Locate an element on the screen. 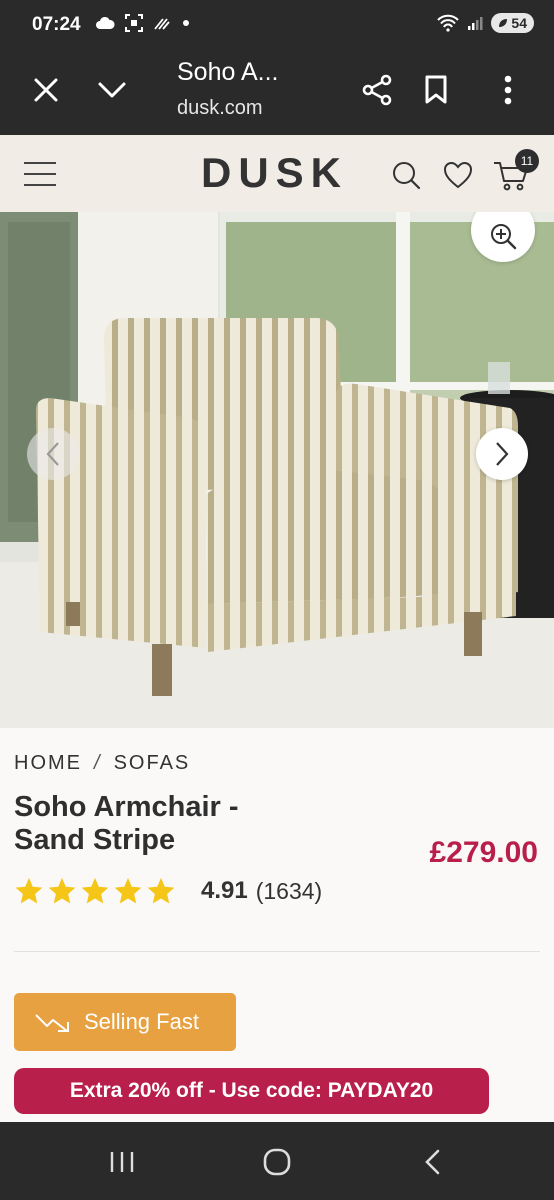  selling-fast-label: Selling Fast is located at coordinates (141, 1021).